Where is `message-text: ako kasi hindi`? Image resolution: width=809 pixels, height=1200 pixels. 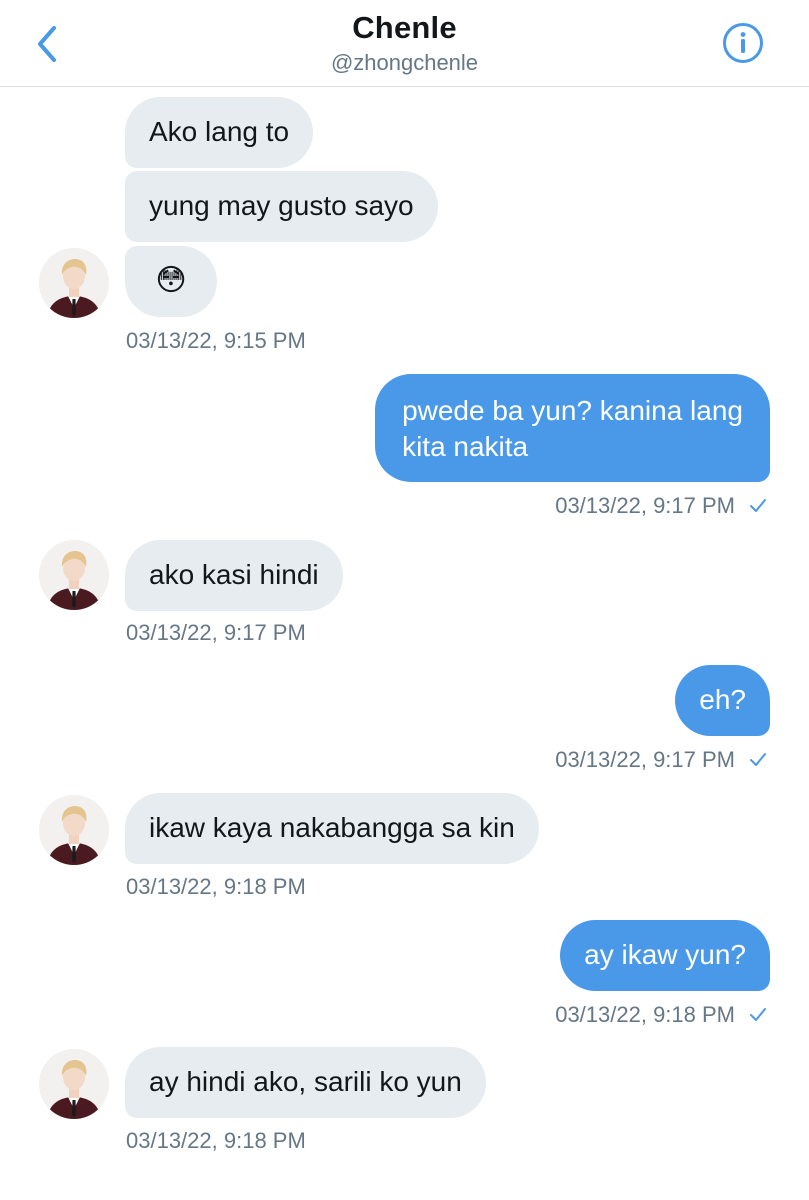
message-text: ako kasi hindi is located at coordinates (234, 574).